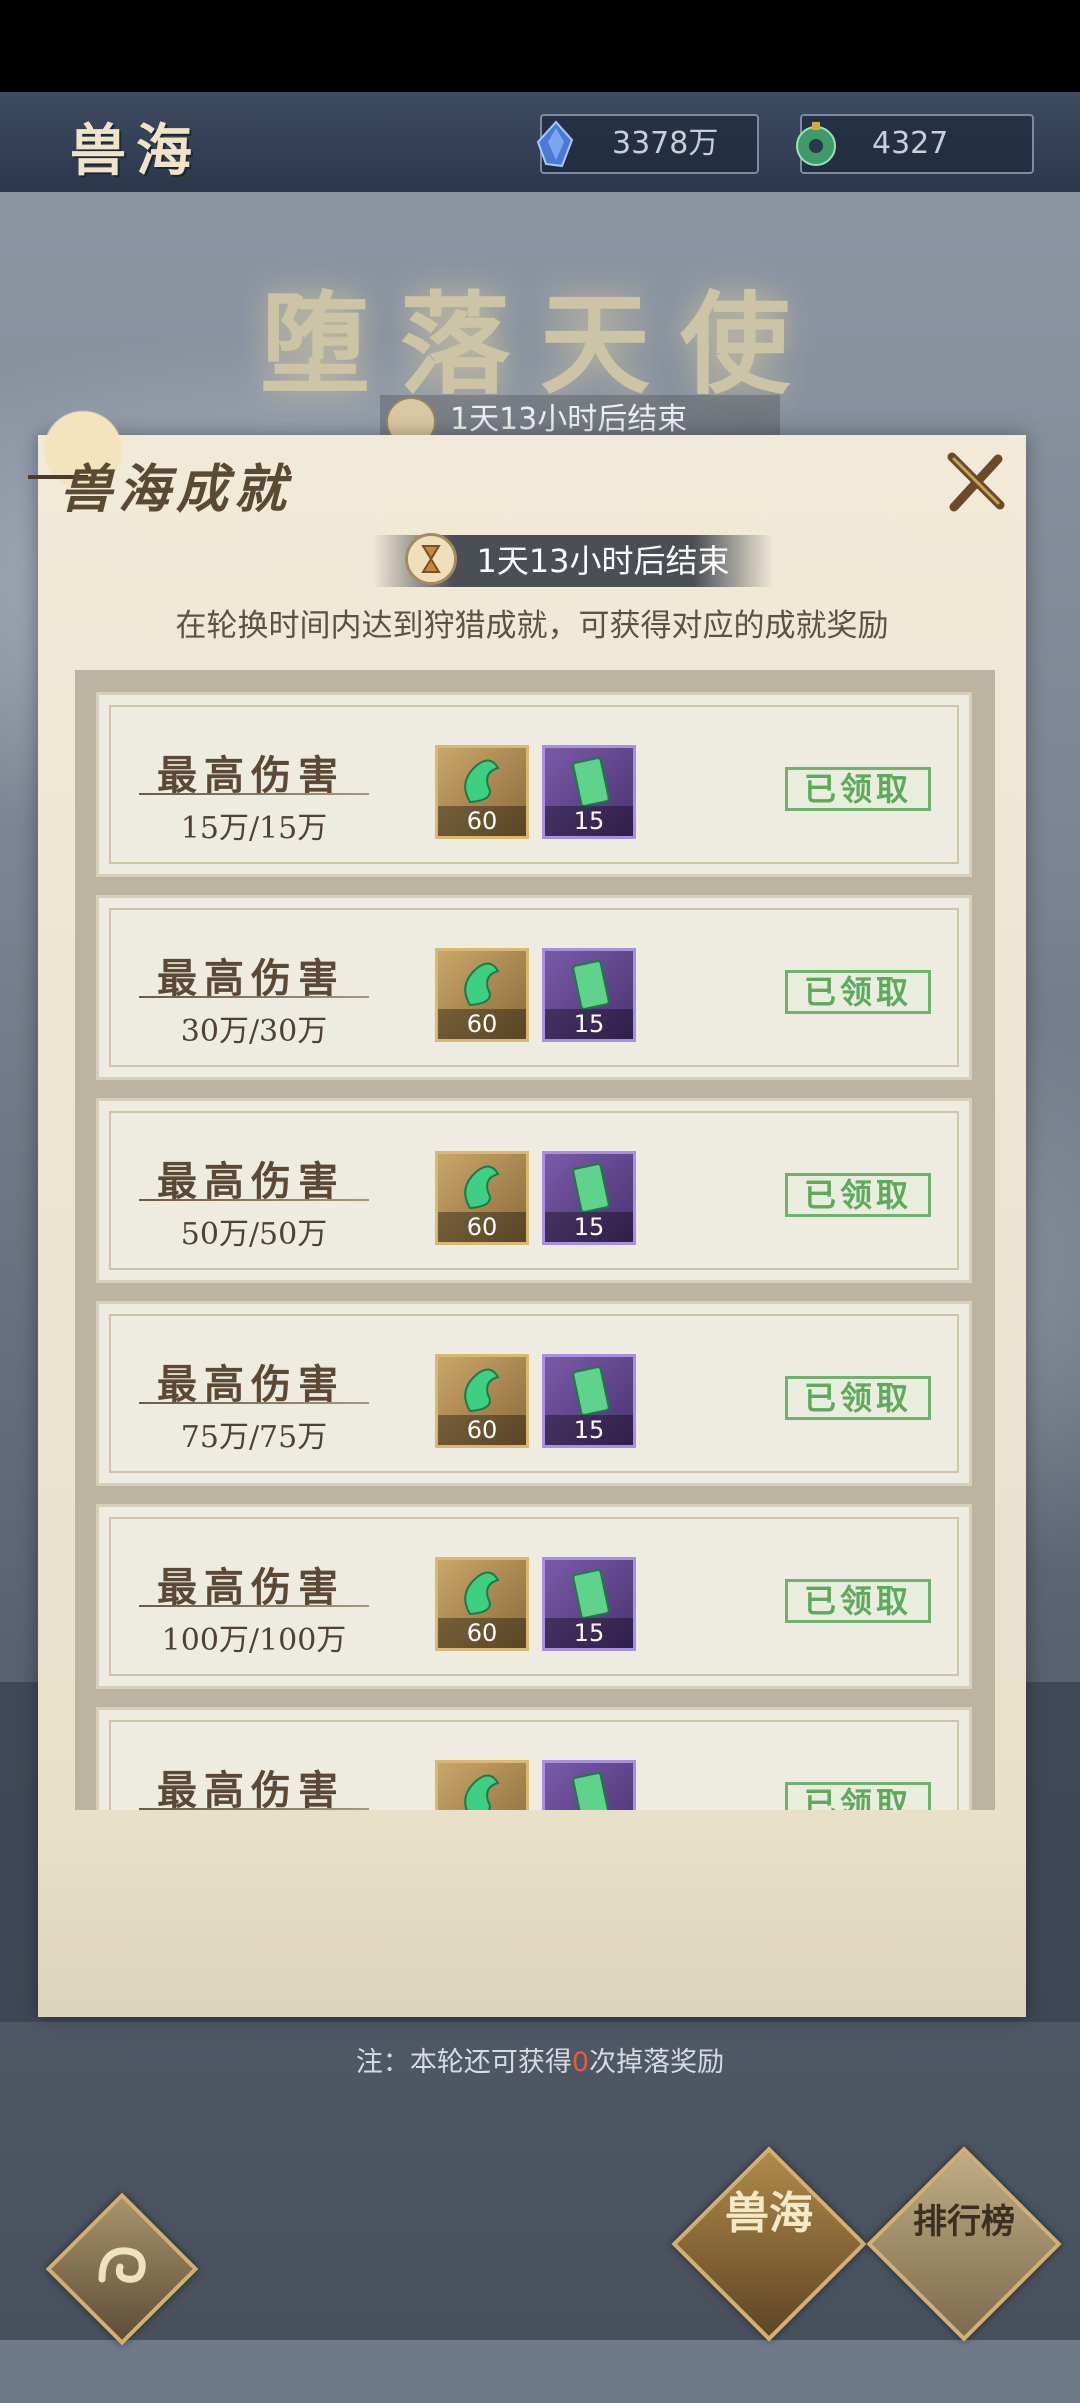 This screenshot has width=1080, height=2403. Describe the element at coordinates (534, 784) in the screenshot. I see `achievement-card: 最高伤害 15万/15万 60 15 已领取` at that location.